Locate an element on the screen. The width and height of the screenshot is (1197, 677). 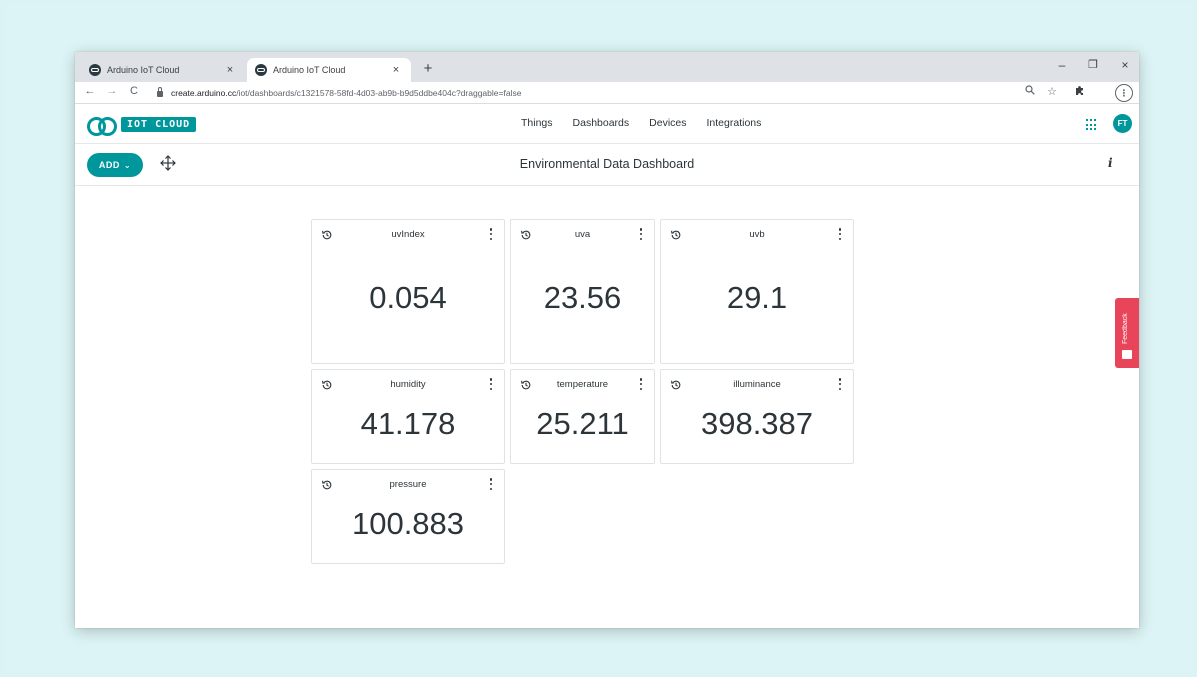
restore-icon: ❐ is located at coordinates (1093, 64).